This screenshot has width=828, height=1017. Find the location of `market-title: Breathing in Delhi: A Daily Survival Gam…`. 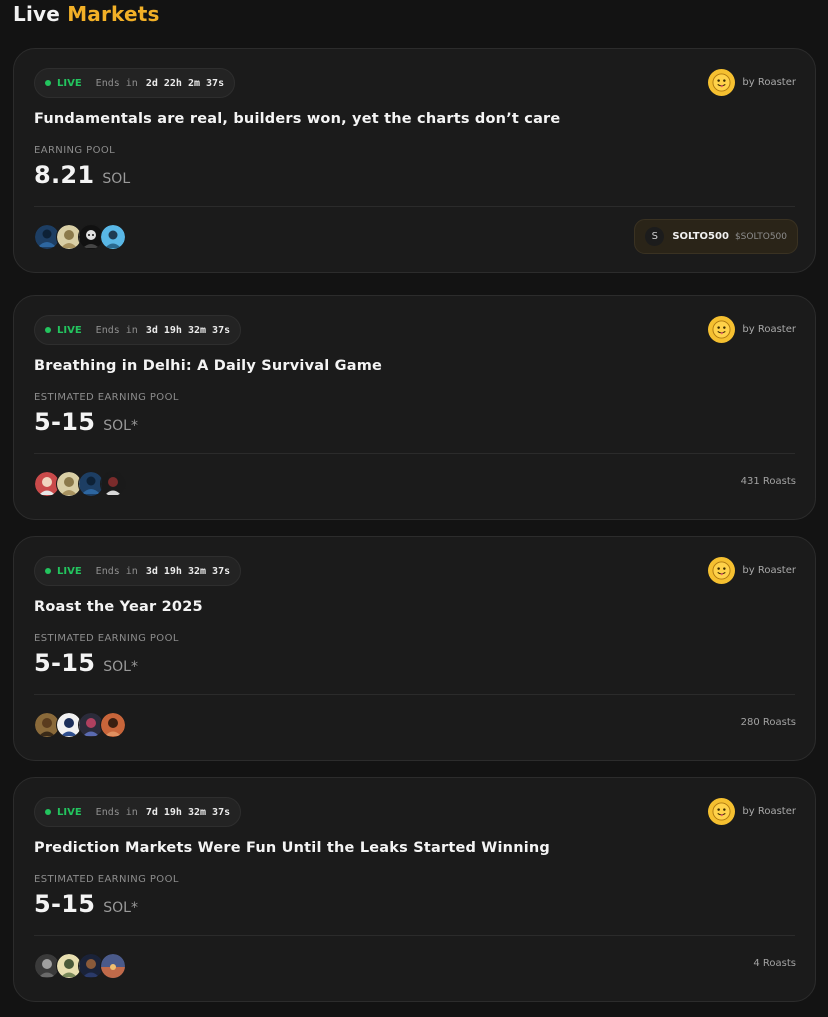

market-title: Breathing in Delhi: A Daily Survival Gam… is located at coordinates (208, 366).